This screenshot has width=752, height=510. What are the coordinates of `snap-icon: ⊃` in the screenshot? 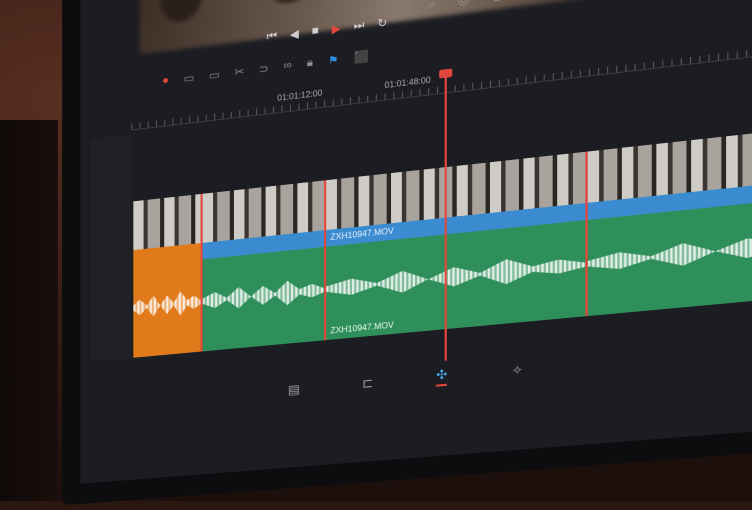 It's located at (264, 68).